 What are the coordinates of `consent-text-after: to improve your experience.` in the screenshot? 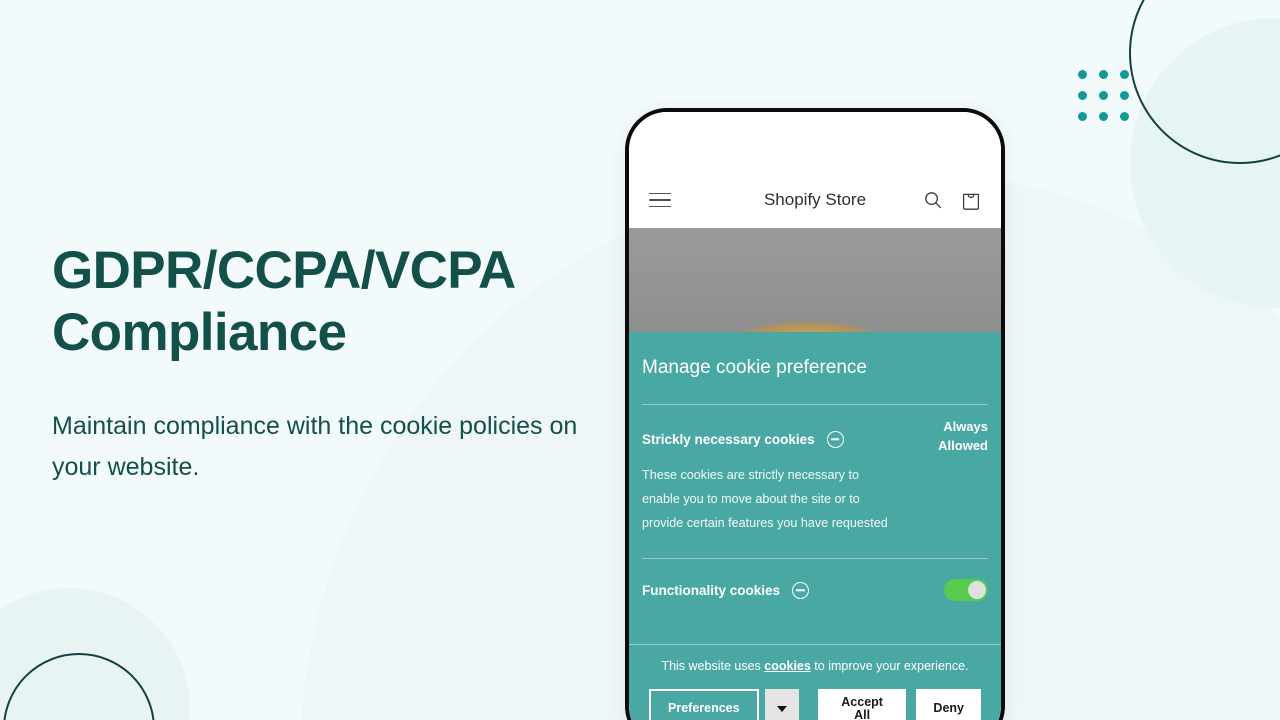 It's located at (889, 666).